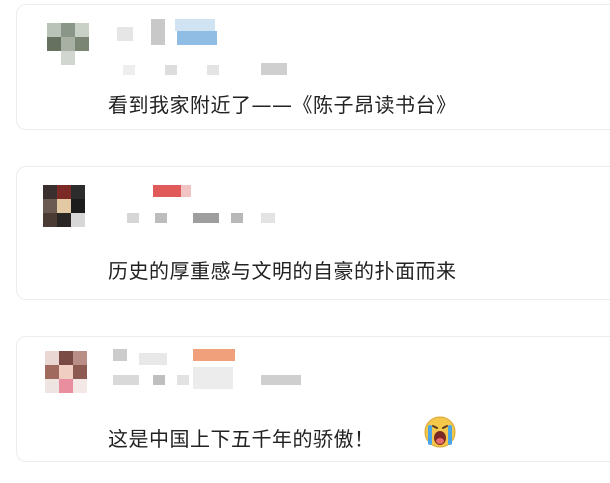 The width and height of the screenshot is (610, 483). I want to click on comment-text: 看到我家附近了——《陈子昂读书台》, so click(282, 105).